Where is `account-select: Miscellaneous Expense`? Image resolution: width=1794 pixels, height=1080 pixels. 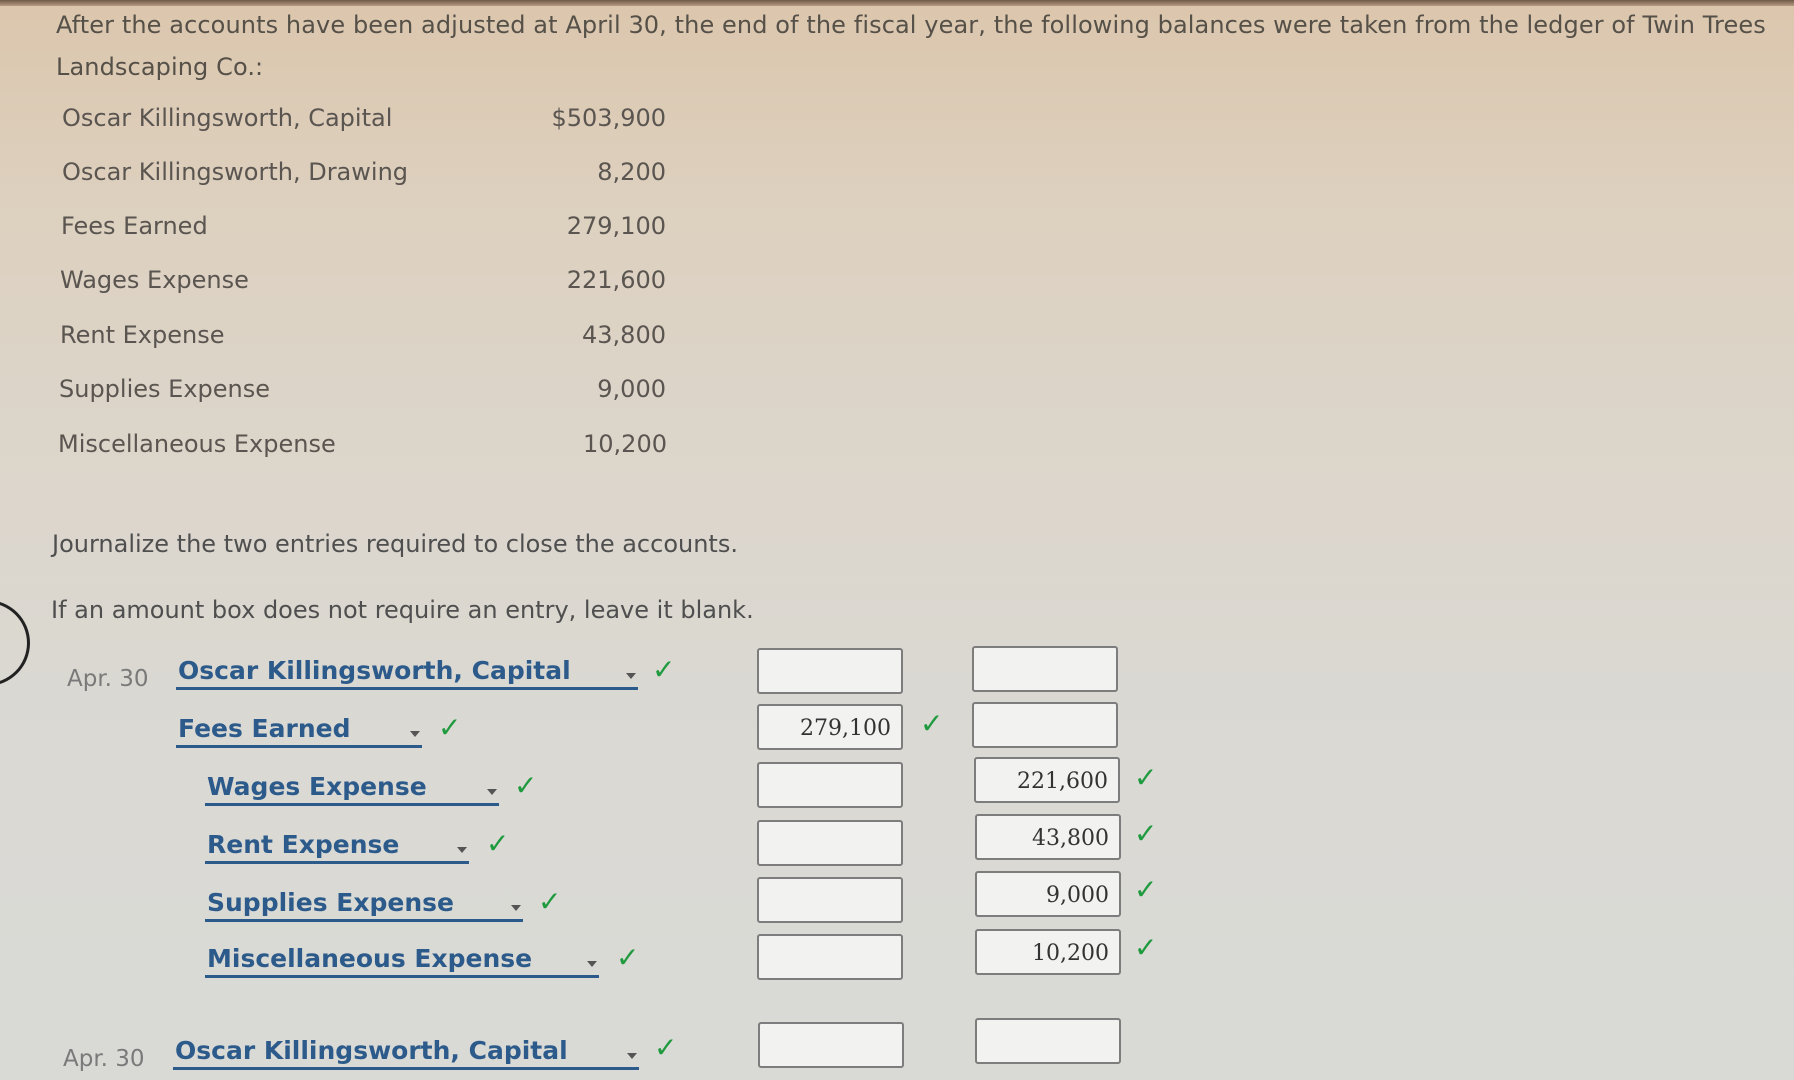
account-select: Miscellaneous Expense is located at coordinates (402, 960).